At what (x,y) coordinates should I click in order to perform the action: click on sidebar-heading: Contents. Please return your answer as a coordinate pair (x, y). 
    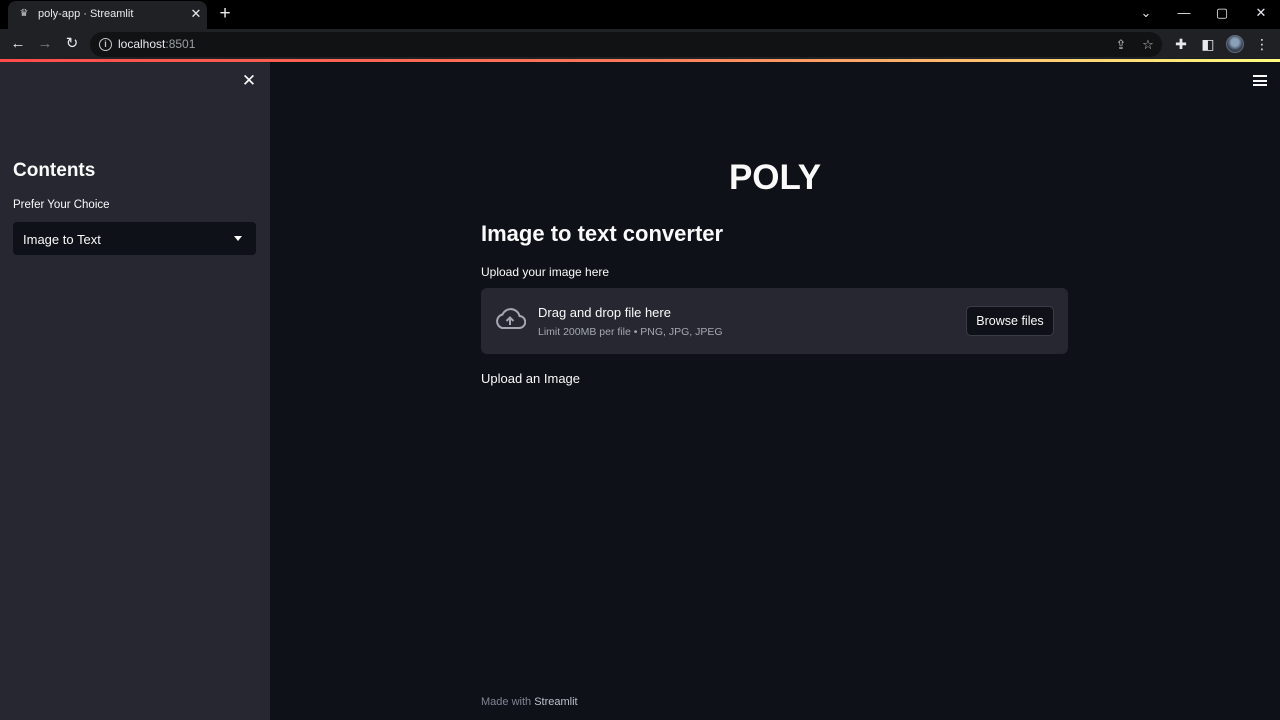
    Looking at the image, I should click on (54, 170).